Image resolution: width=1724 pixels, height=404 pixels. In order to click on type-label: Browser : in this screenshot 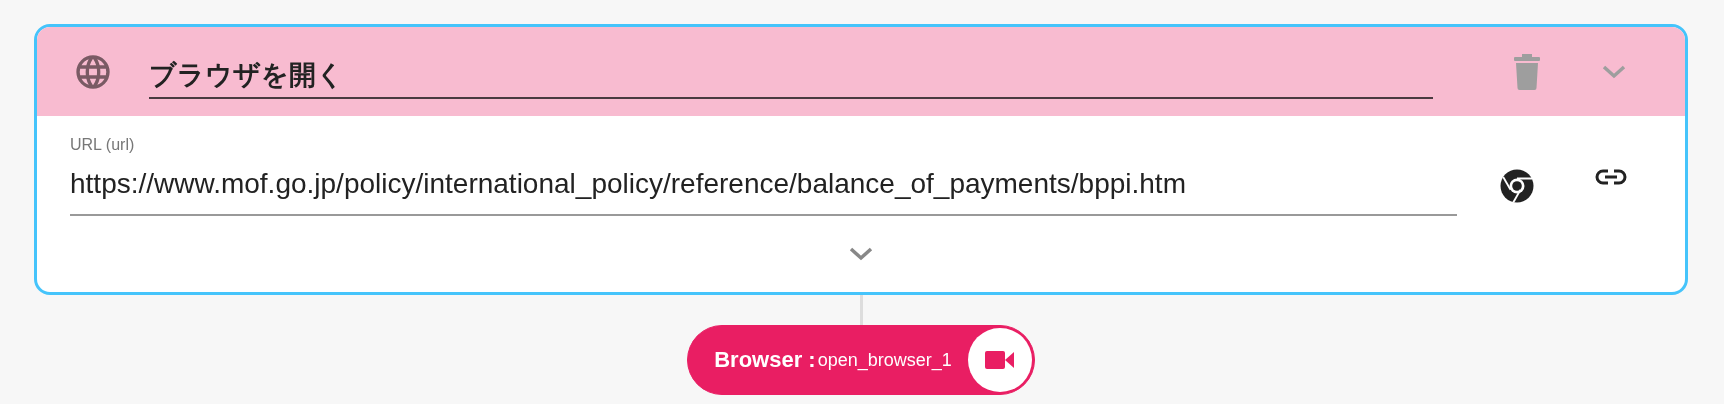, I will do `click(765, 360)`.